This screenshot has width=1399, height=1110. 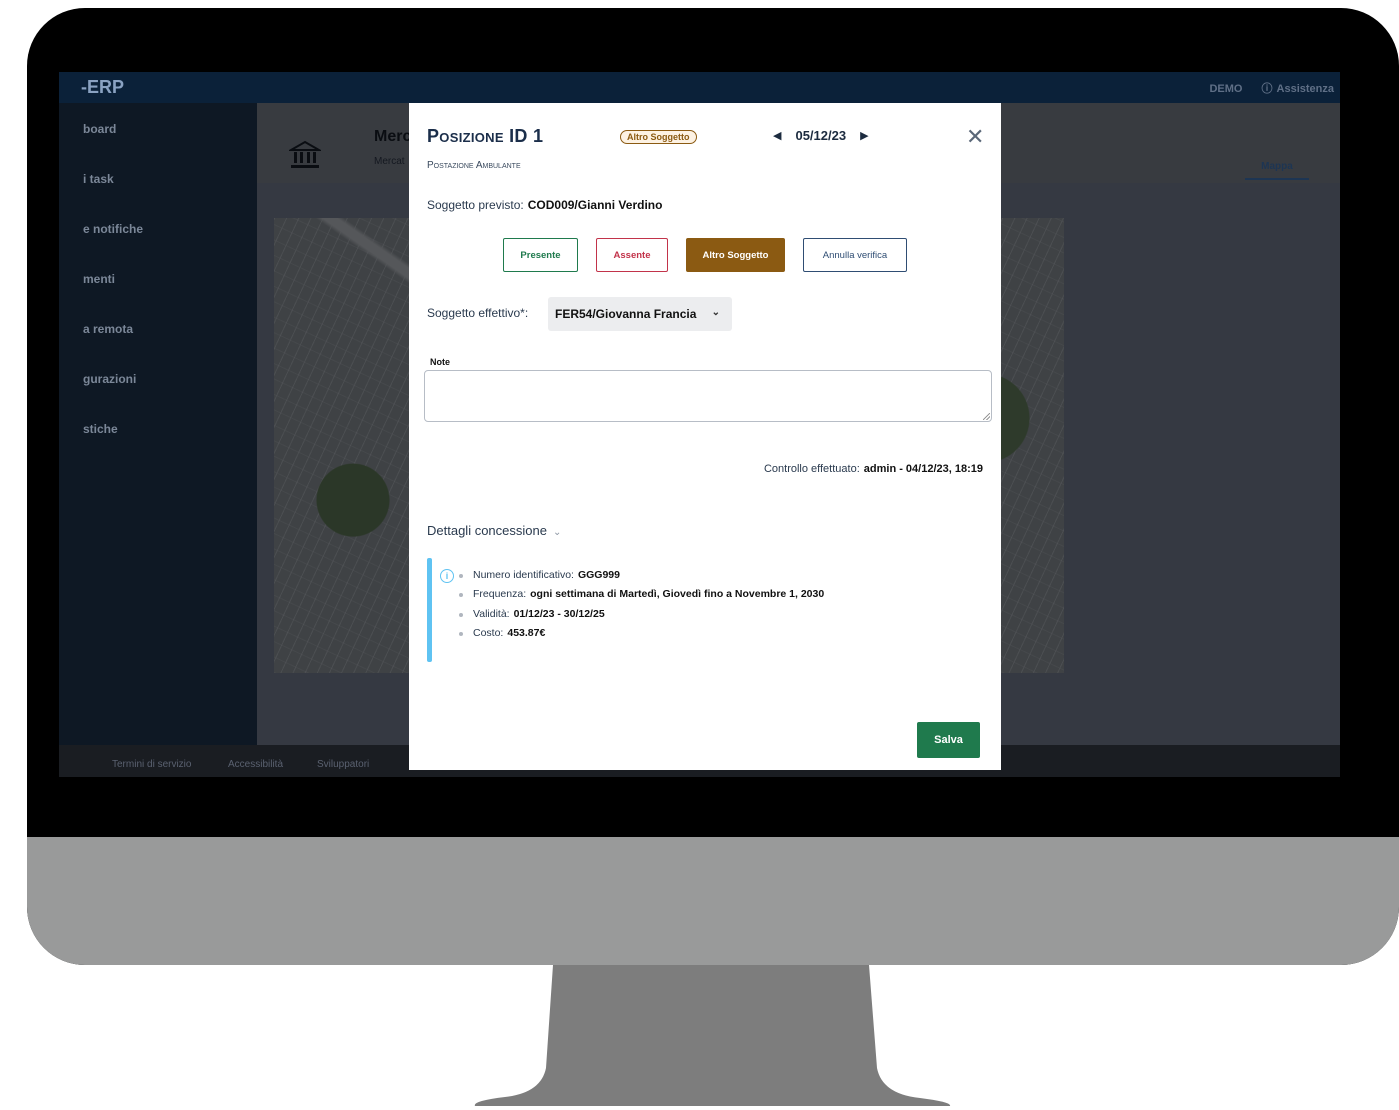 What do you see at coordinates (735, 255) in the screenshot?
I see `other-subject-button: Altro Soggetto` at bounding box center [735, 255].